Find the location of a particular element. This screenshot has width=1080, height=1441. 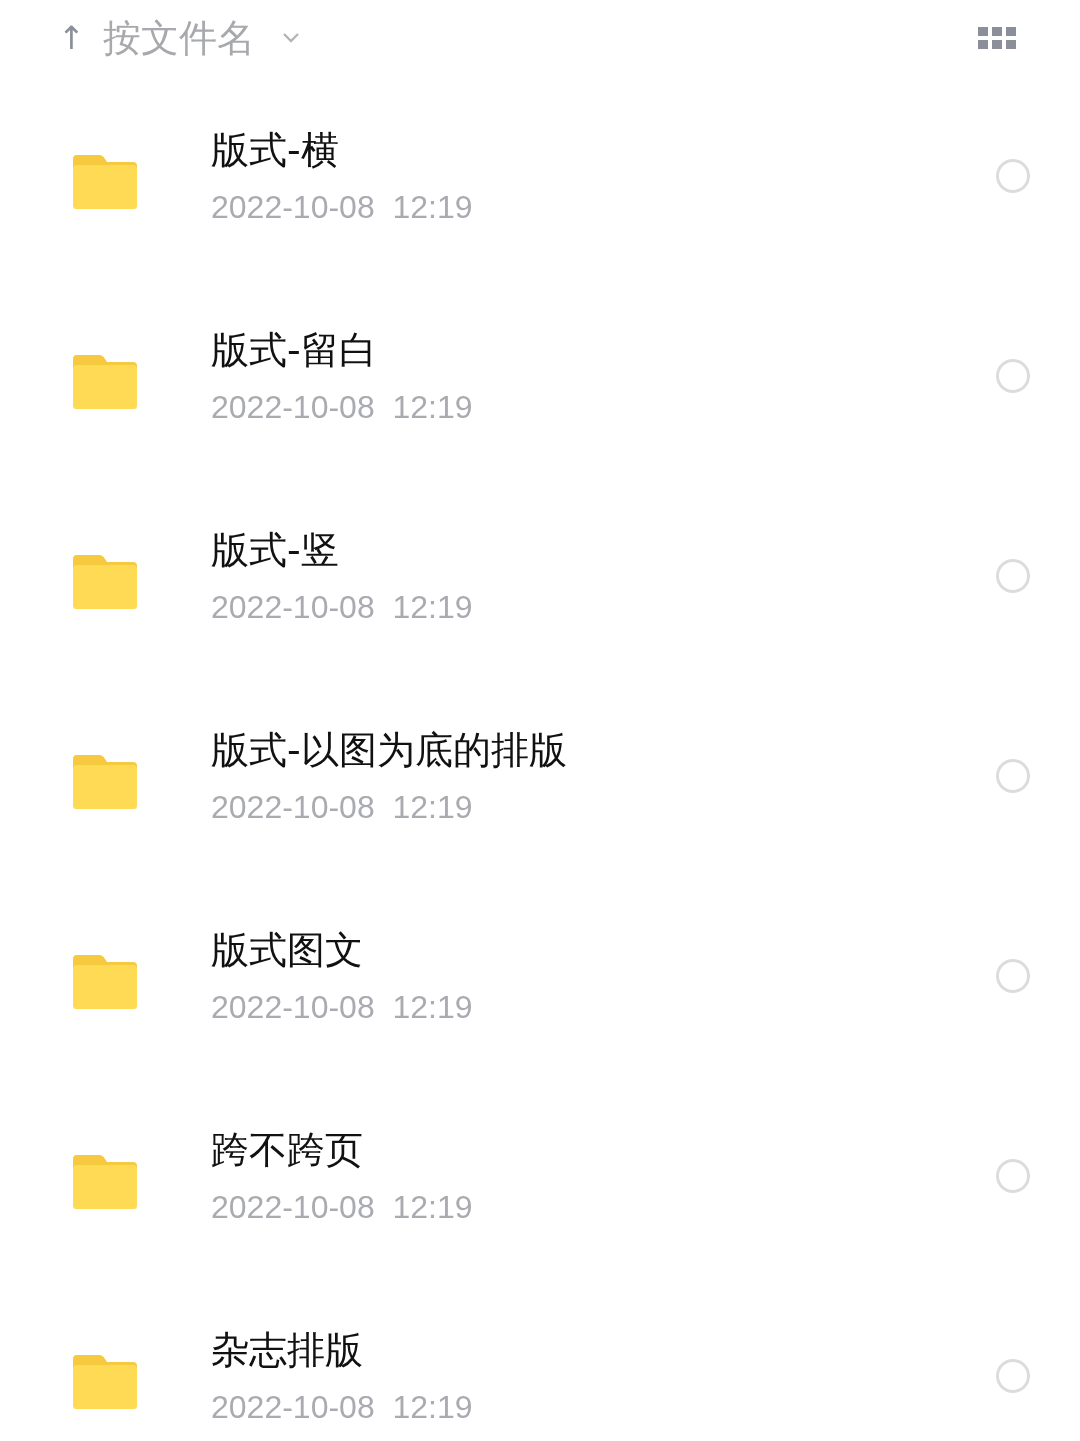

file-name: 版式-横 is located at coordinates (275, 150).